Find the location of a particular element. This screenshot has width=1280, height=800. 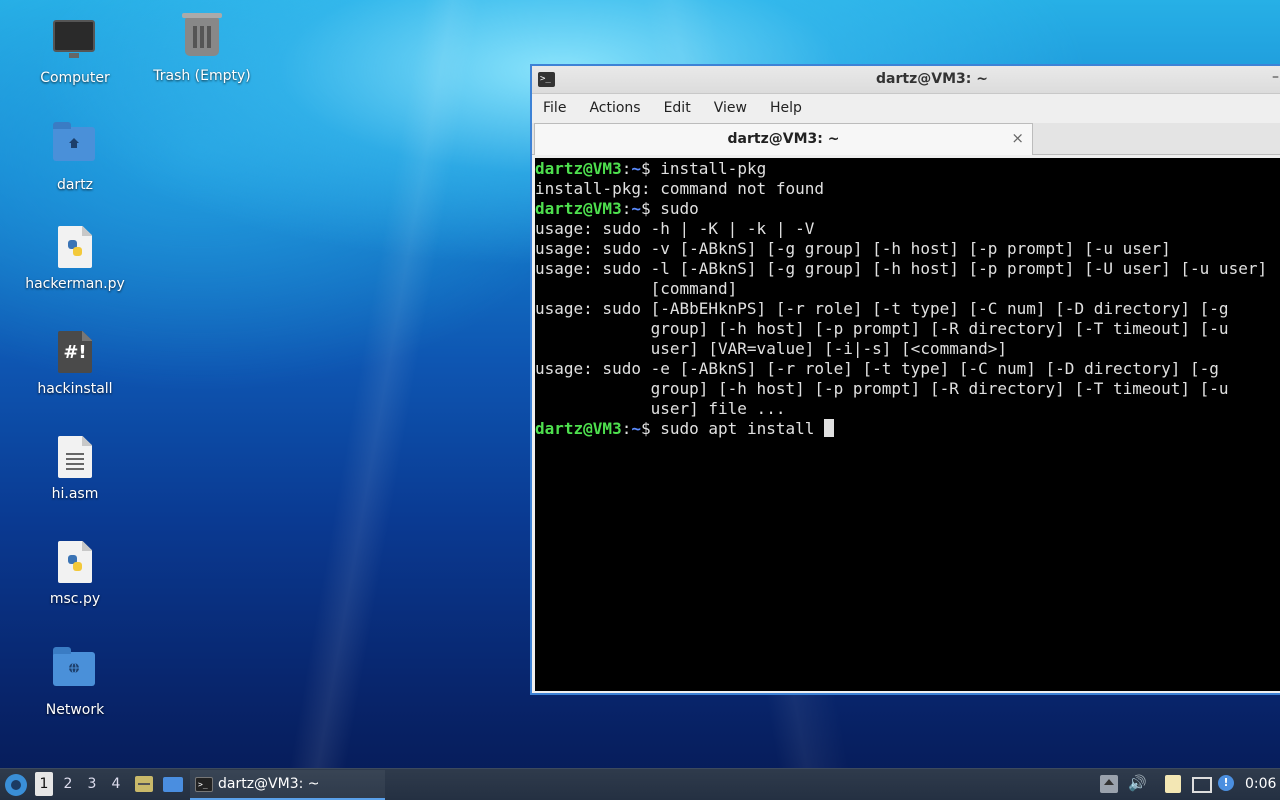

terminal-command-line: dartz@VM3:~$ install-pkg is located at coordinates (907, 169).